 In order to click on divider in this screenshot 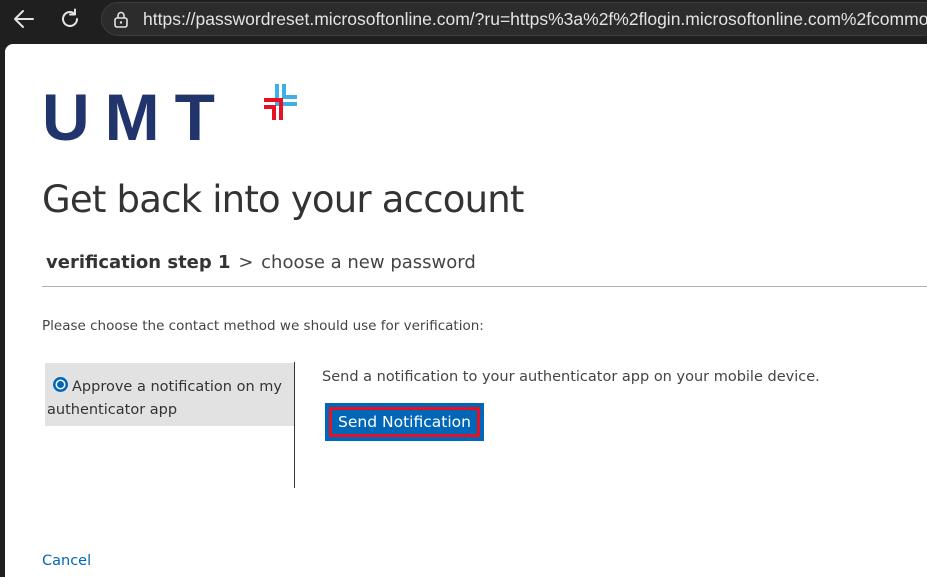, I will do `click(484, 286)`.